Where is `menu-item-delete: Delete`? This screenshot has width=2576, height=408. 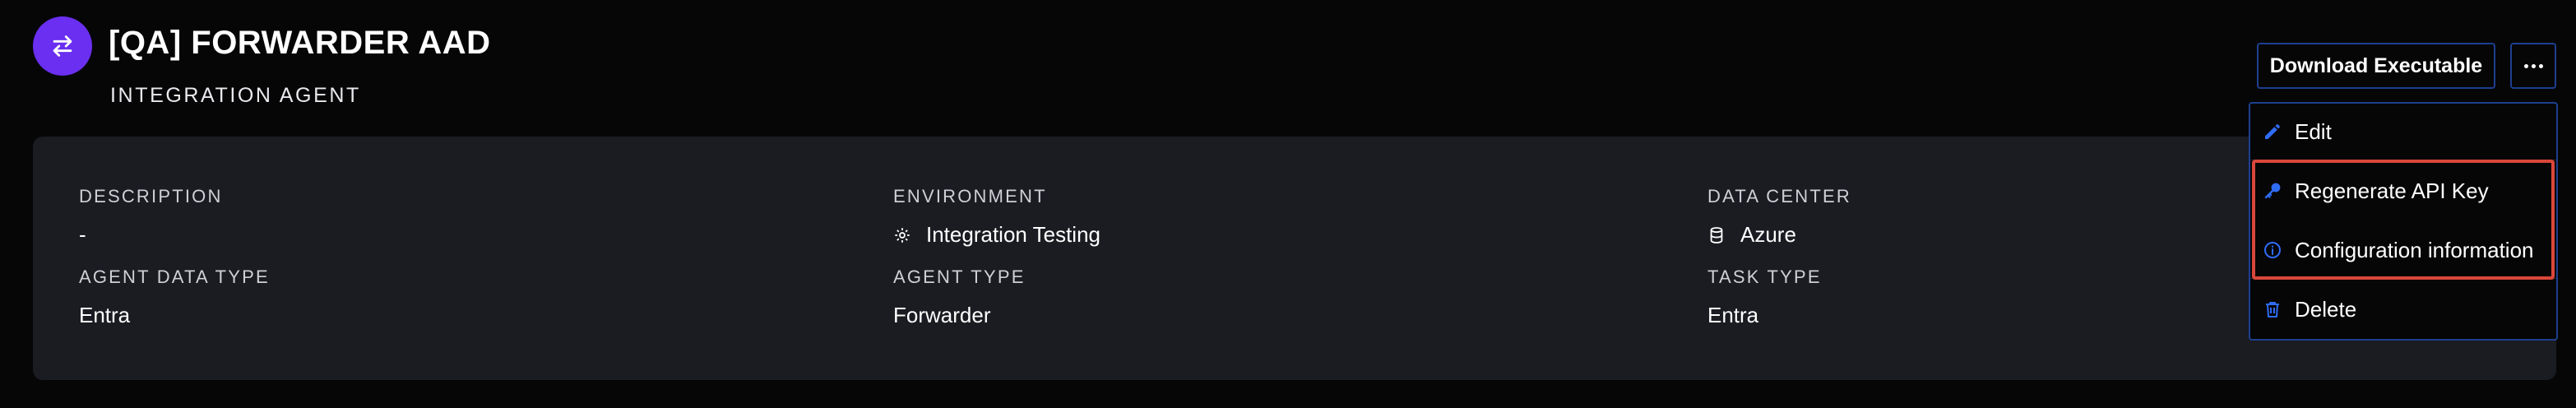
menu-item-delete: Delete is located at coordinates (2309, 309).